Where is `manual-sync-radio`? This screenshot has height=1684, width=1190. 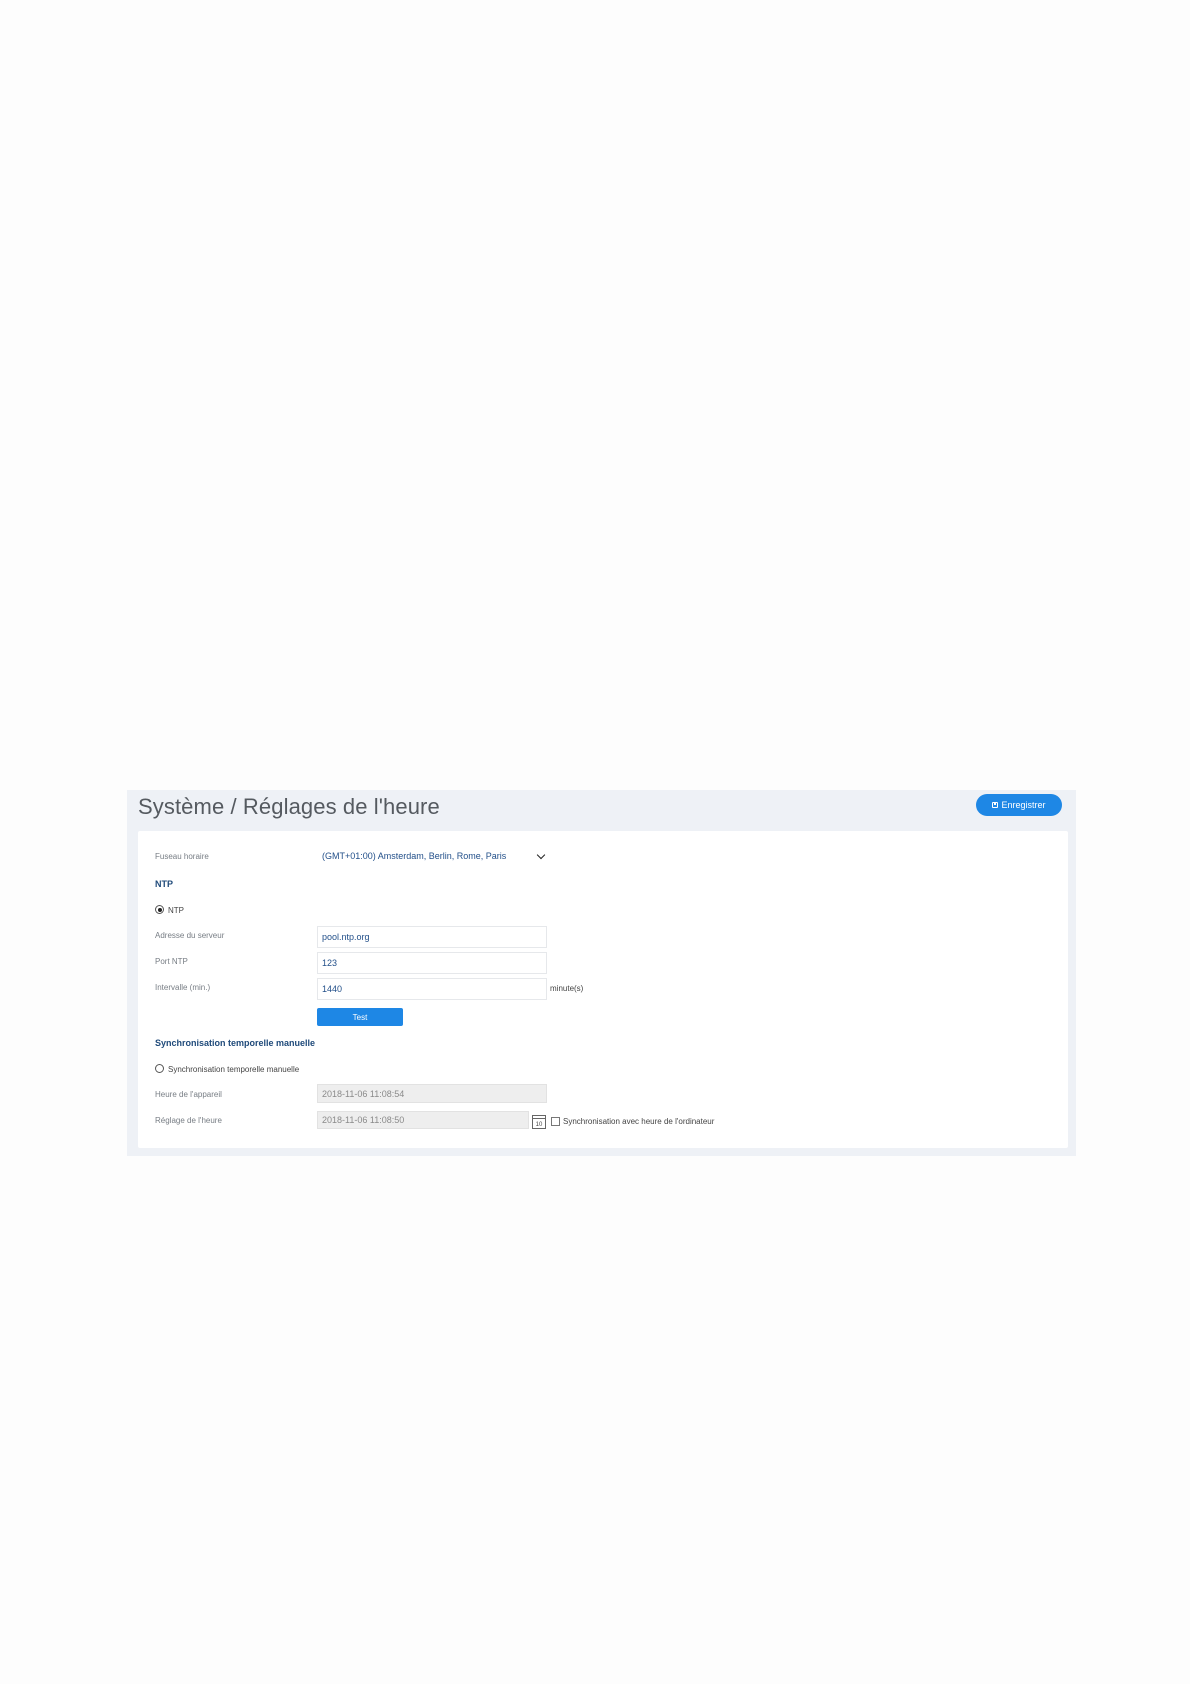
manual-sync-radio is located at coordinates (159, 1068).